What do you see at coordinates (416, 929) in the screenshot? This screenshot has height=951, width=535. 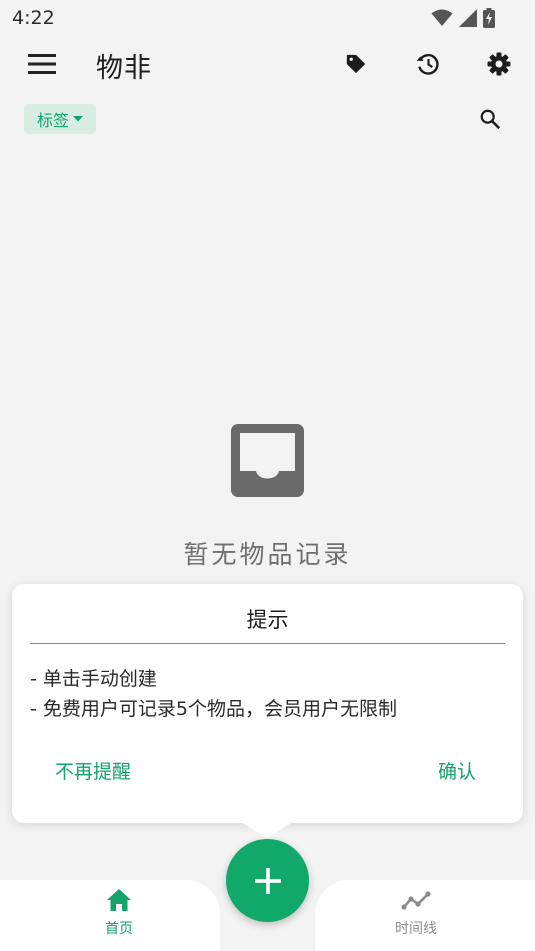 I see `nav-label-timeline: 时间线` at bounding box center [416, 929].